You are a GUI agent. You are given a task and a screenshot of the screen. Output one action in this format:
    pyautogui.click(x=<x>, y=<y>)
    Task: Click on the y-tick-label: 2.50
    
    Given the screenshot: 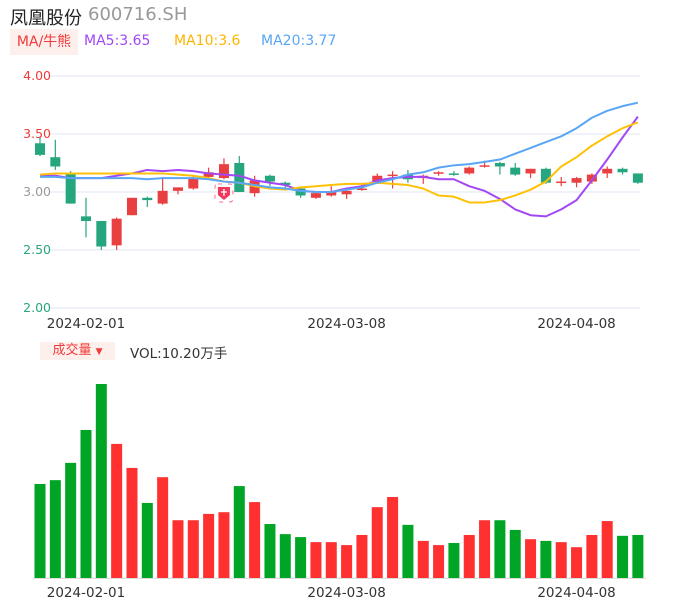 What is the action you would take?
    pyautogui.click(x=37, y=249)
    